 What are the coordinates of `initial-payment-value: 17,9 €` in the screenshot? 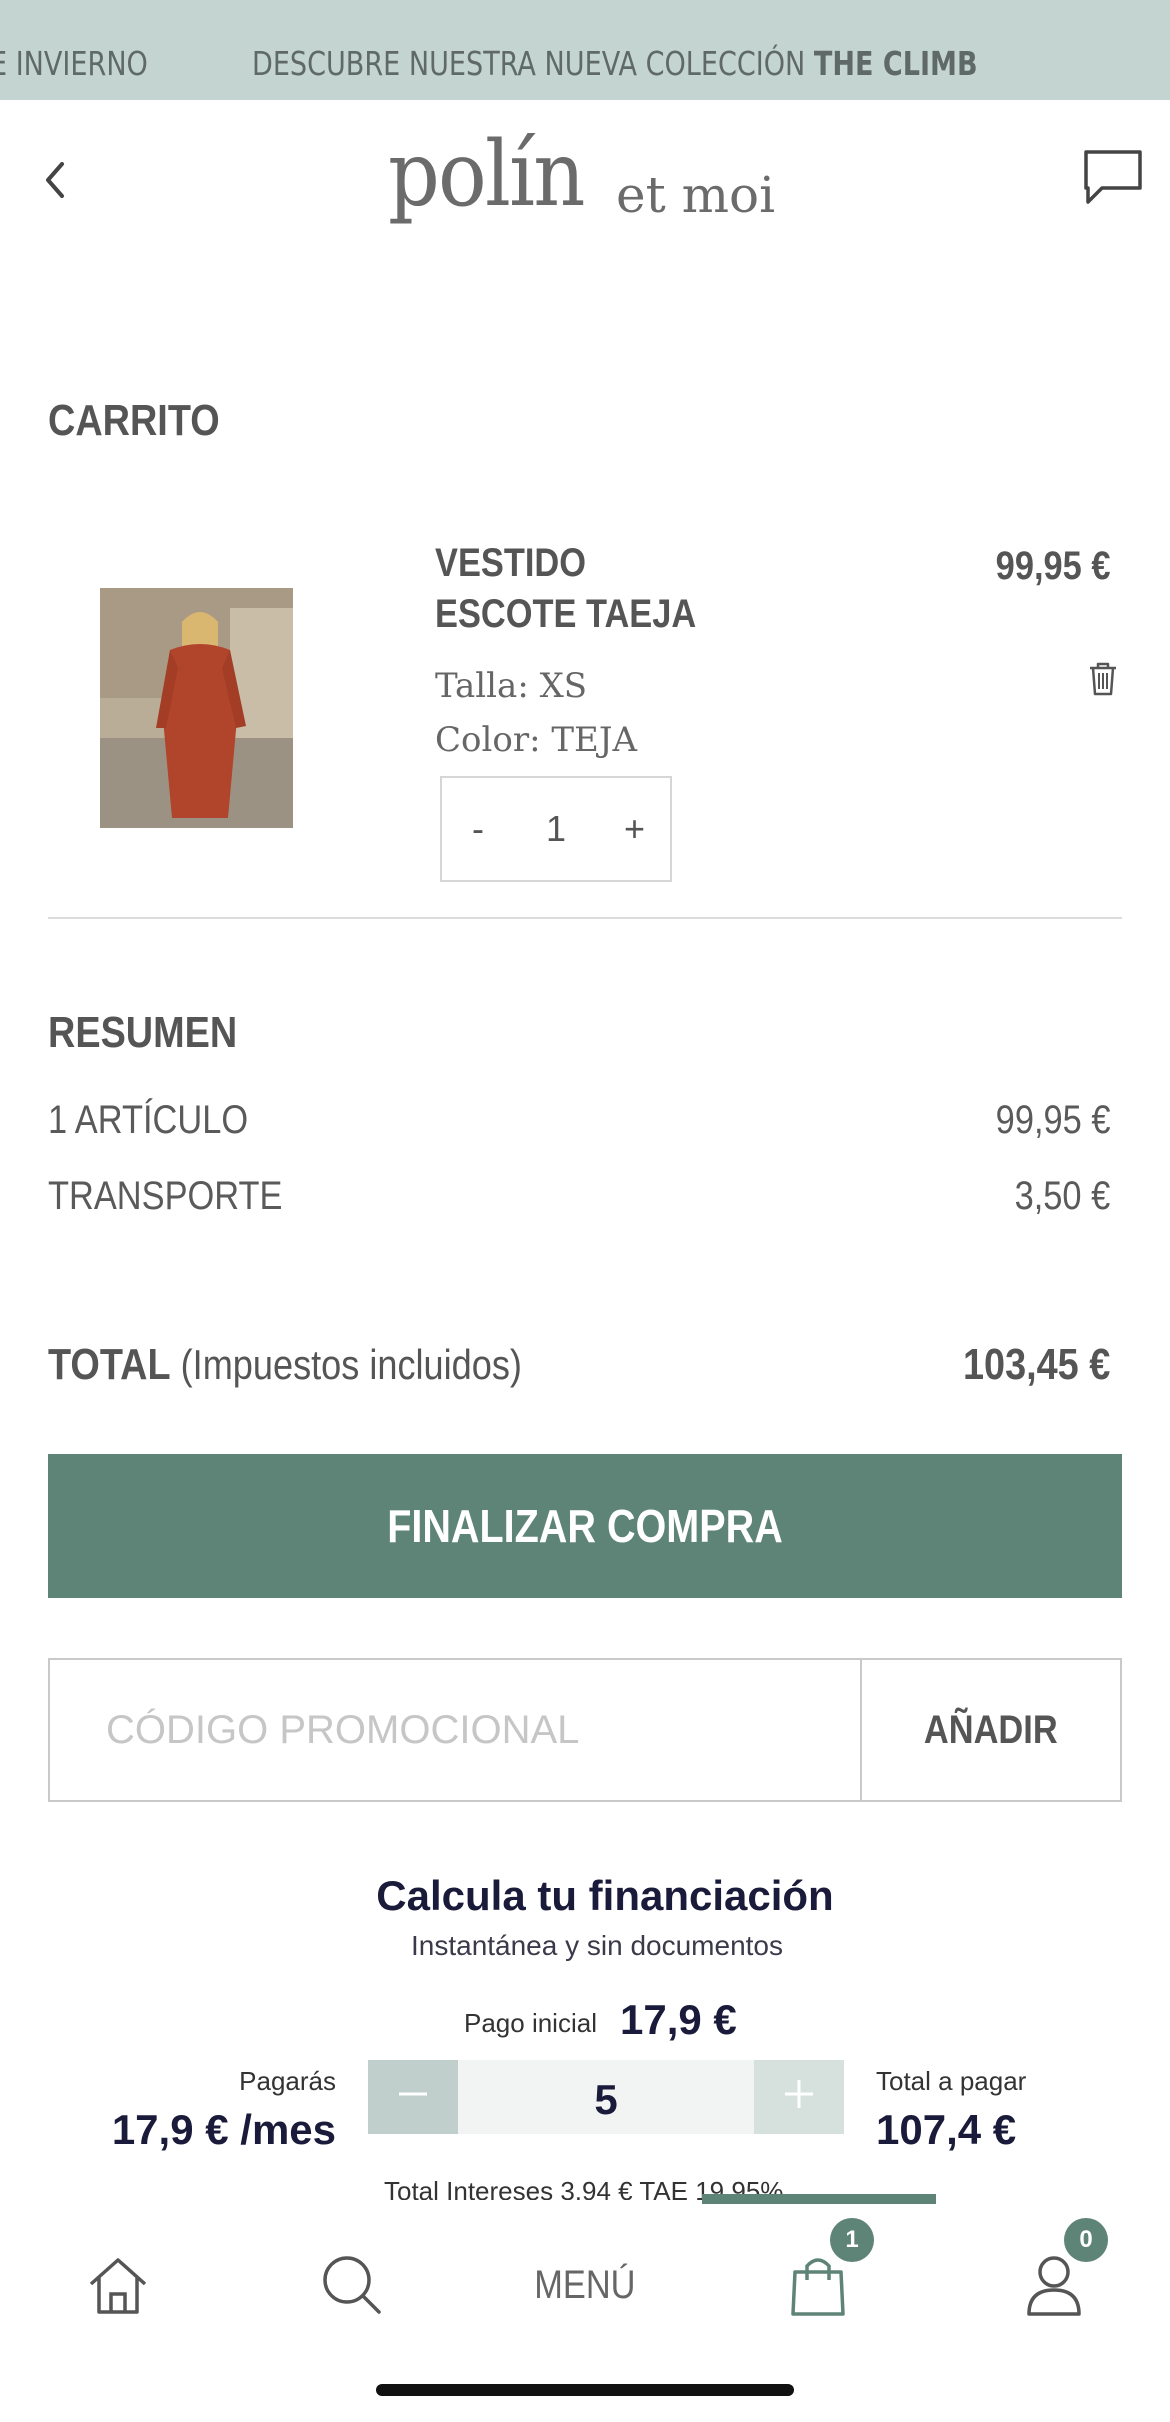 It's located at (678, 2019).